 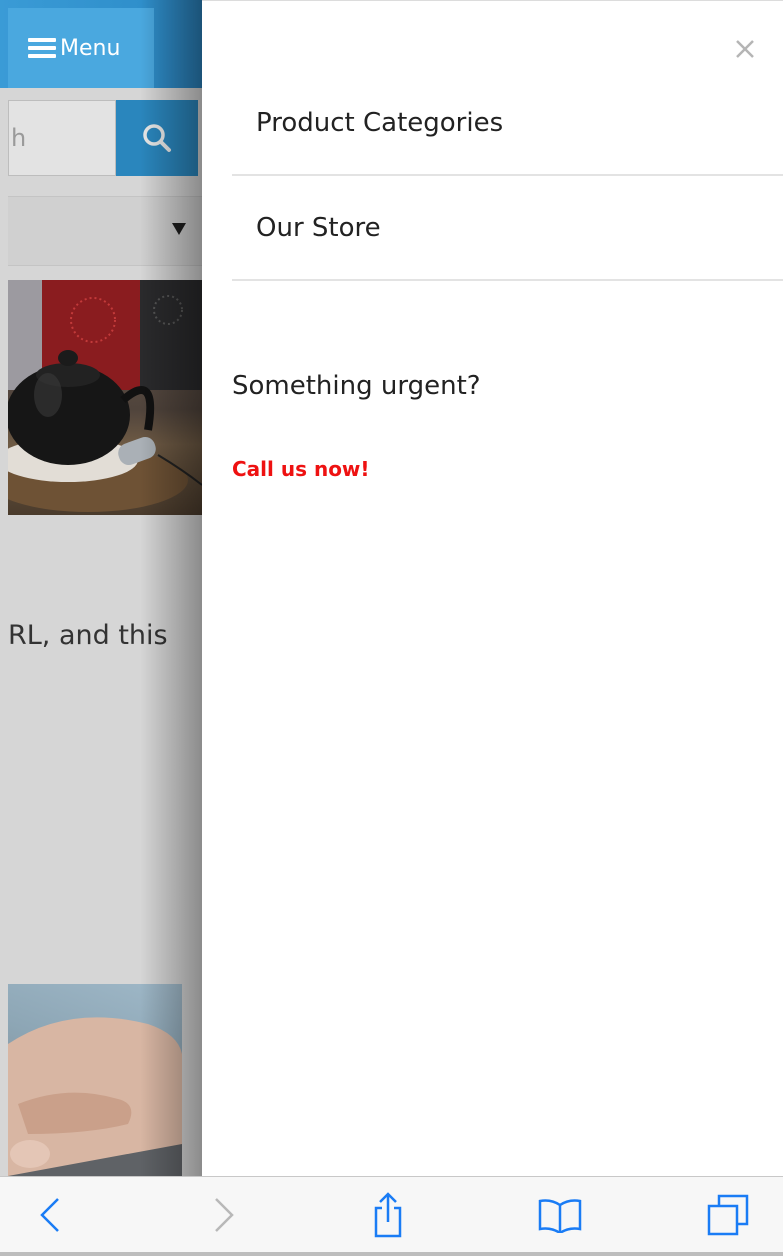 I want to click on drawer-item-our-store: Our Store, so click(x=507, y=228).